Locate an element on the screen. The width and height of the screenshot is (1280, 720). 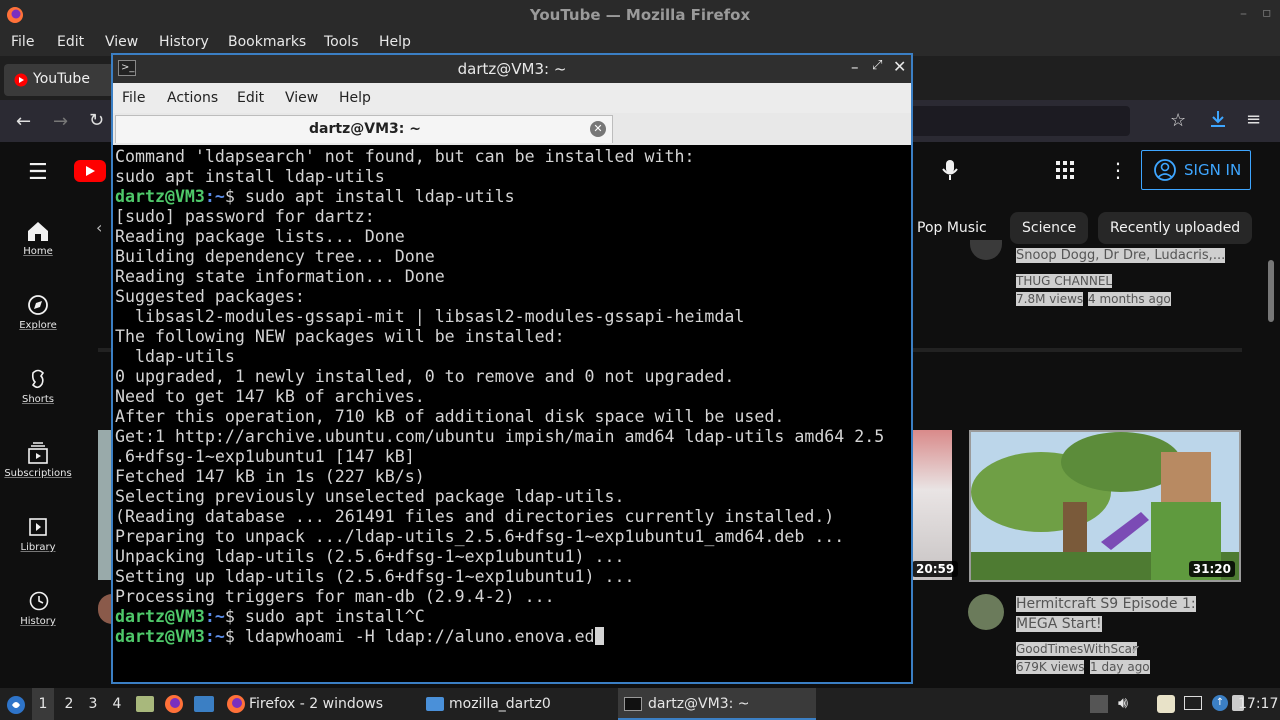
terminal-line: ldap-utils is located at coordinates (175, 356).